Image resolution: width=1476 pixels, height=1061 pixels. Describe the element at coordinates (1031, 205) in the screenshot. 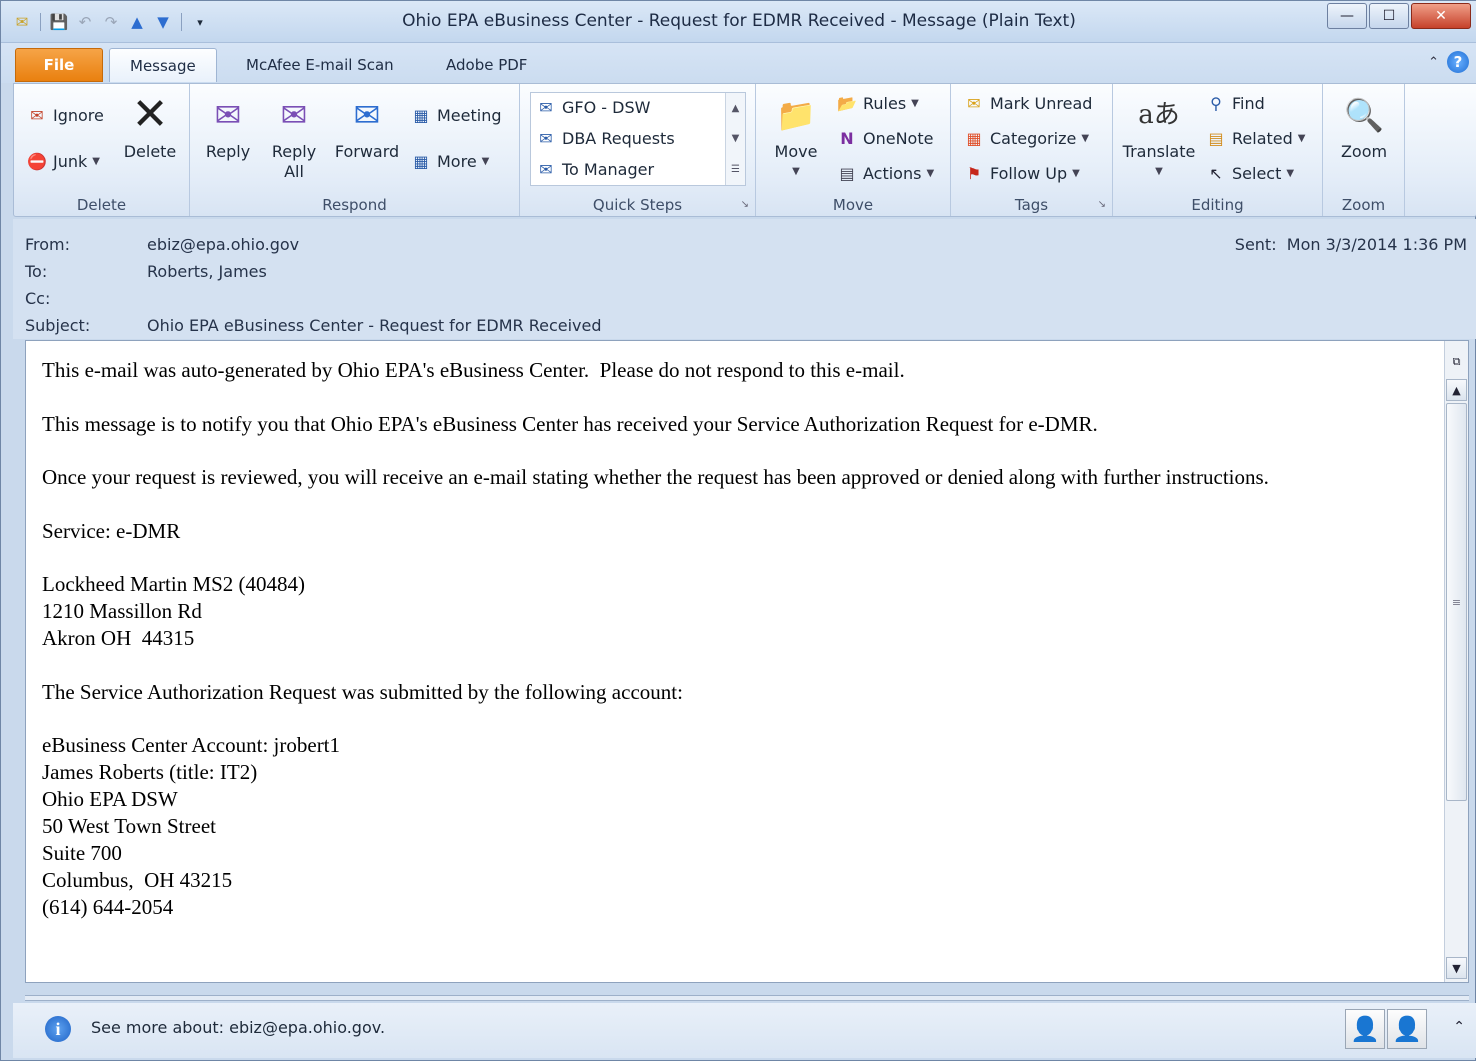

I see `tags-group-label: Tags` at that location.